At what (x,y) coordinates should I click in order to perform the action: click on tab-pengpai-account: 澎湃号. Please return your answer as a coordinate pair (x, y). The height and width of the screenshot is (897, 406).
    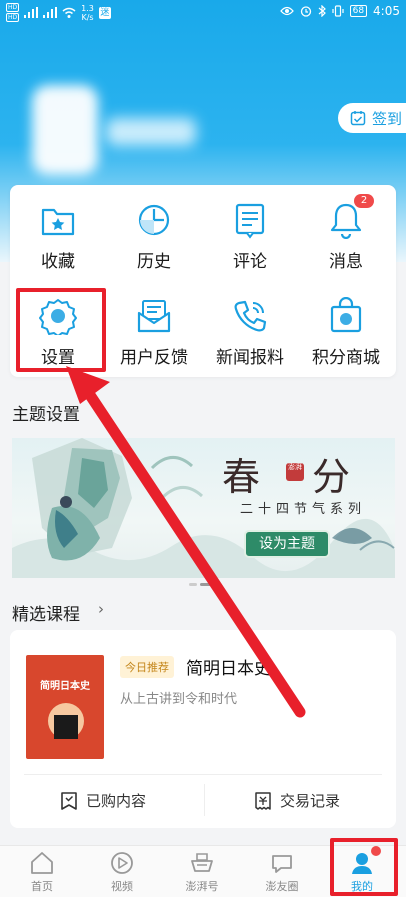
    Looking at the image, I should click on (202, 871).